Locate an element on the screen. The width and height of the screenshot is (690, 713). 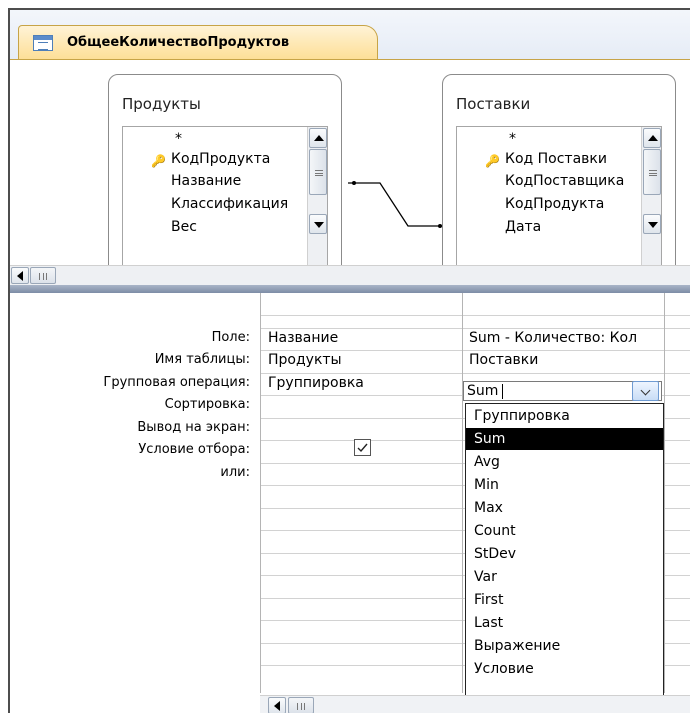
grid-cell-table-2: Поставки is located at coordinates (503, 360).